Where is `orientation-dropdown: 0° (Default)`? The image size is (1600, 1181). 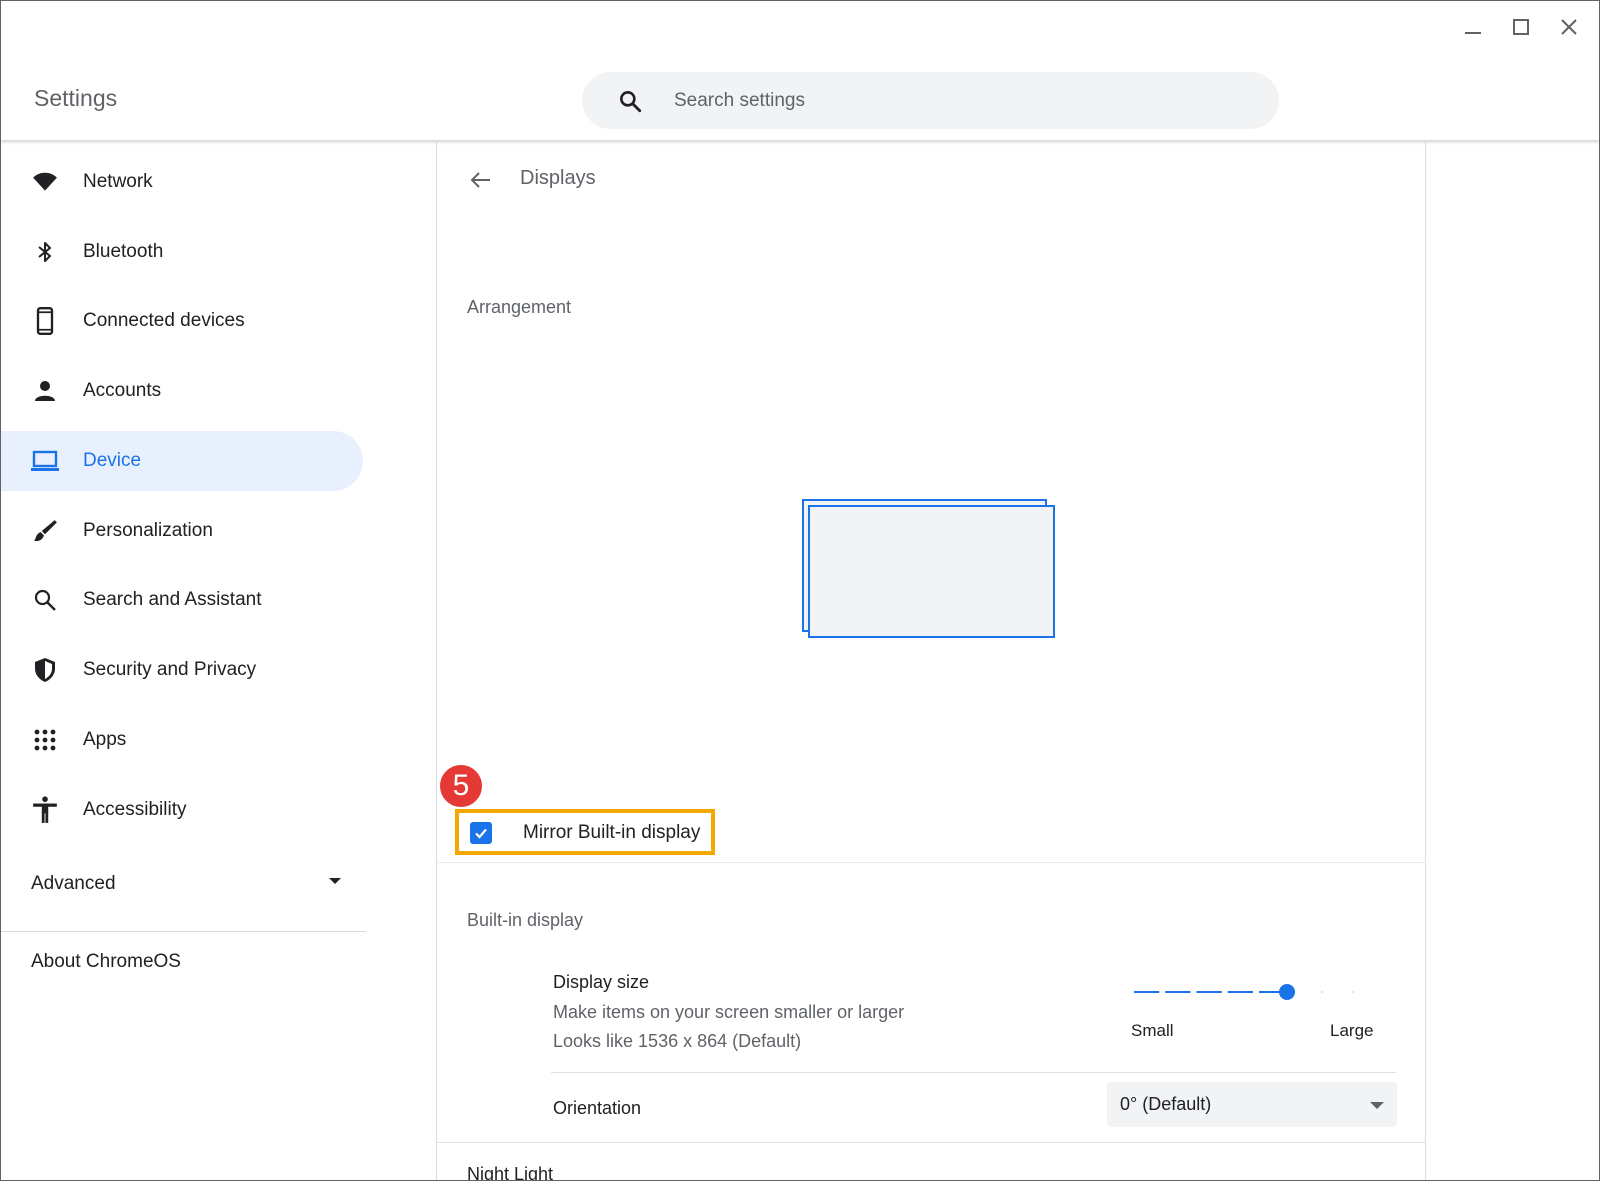
orientation-dropdown: 0° (Default) is located at coordinates (1252, 1104).